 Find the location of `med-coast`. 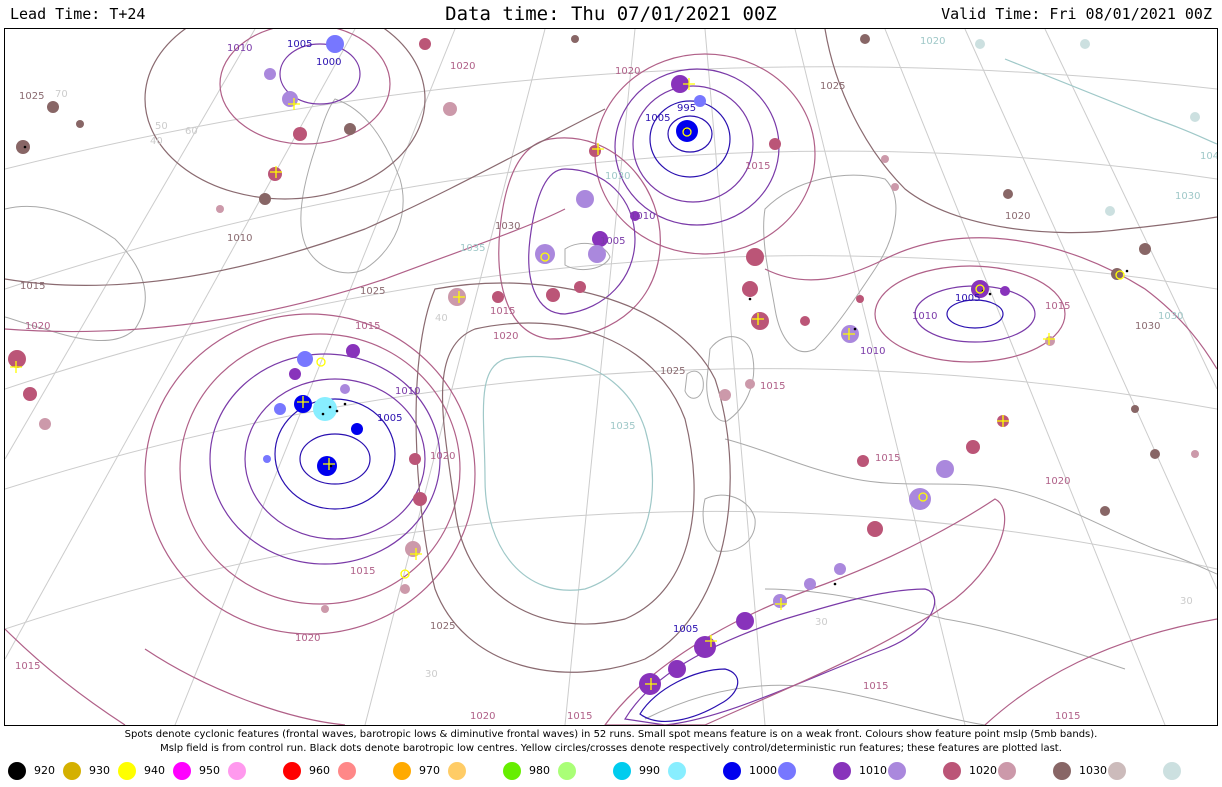

med-coast is located at coordinates (945, 629).